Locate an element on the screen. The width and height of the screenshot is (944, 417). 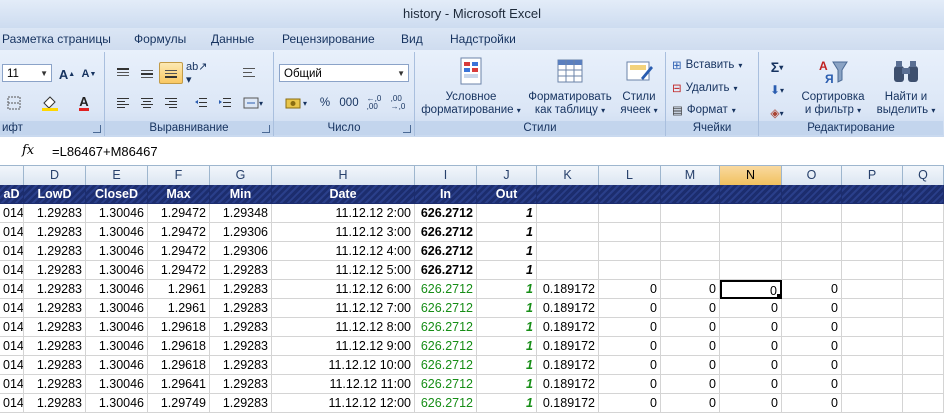
cell: 1.29472 is located at coordinates (179, 213).